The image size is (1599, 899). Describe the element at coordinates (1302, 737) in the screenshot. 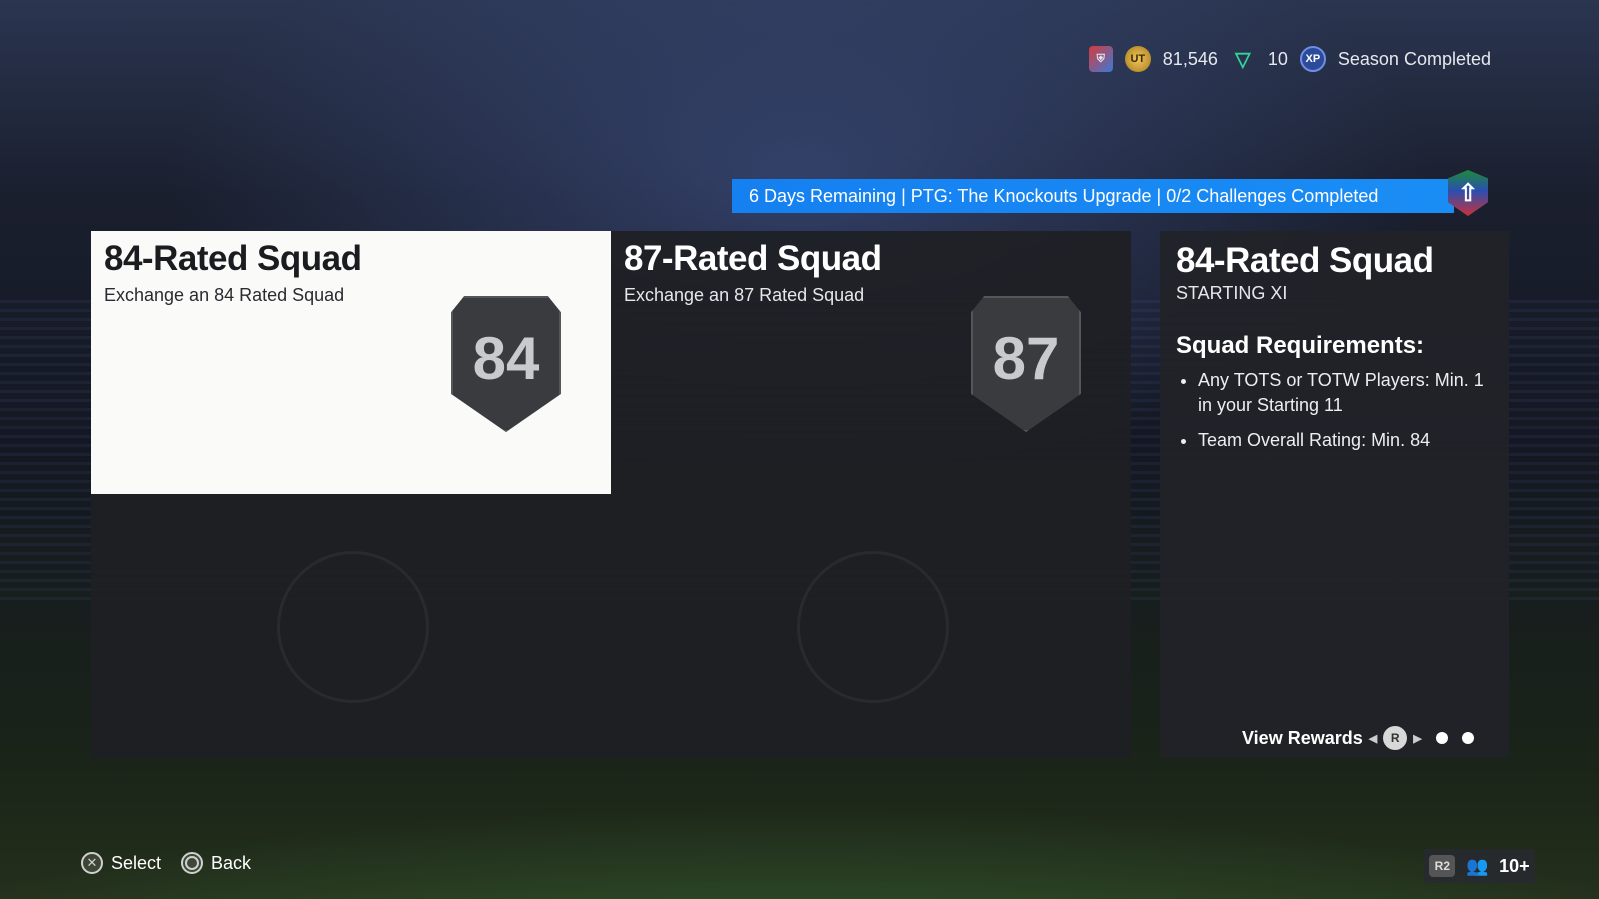

I see `view-rewards-label: View Rewards` at that location.